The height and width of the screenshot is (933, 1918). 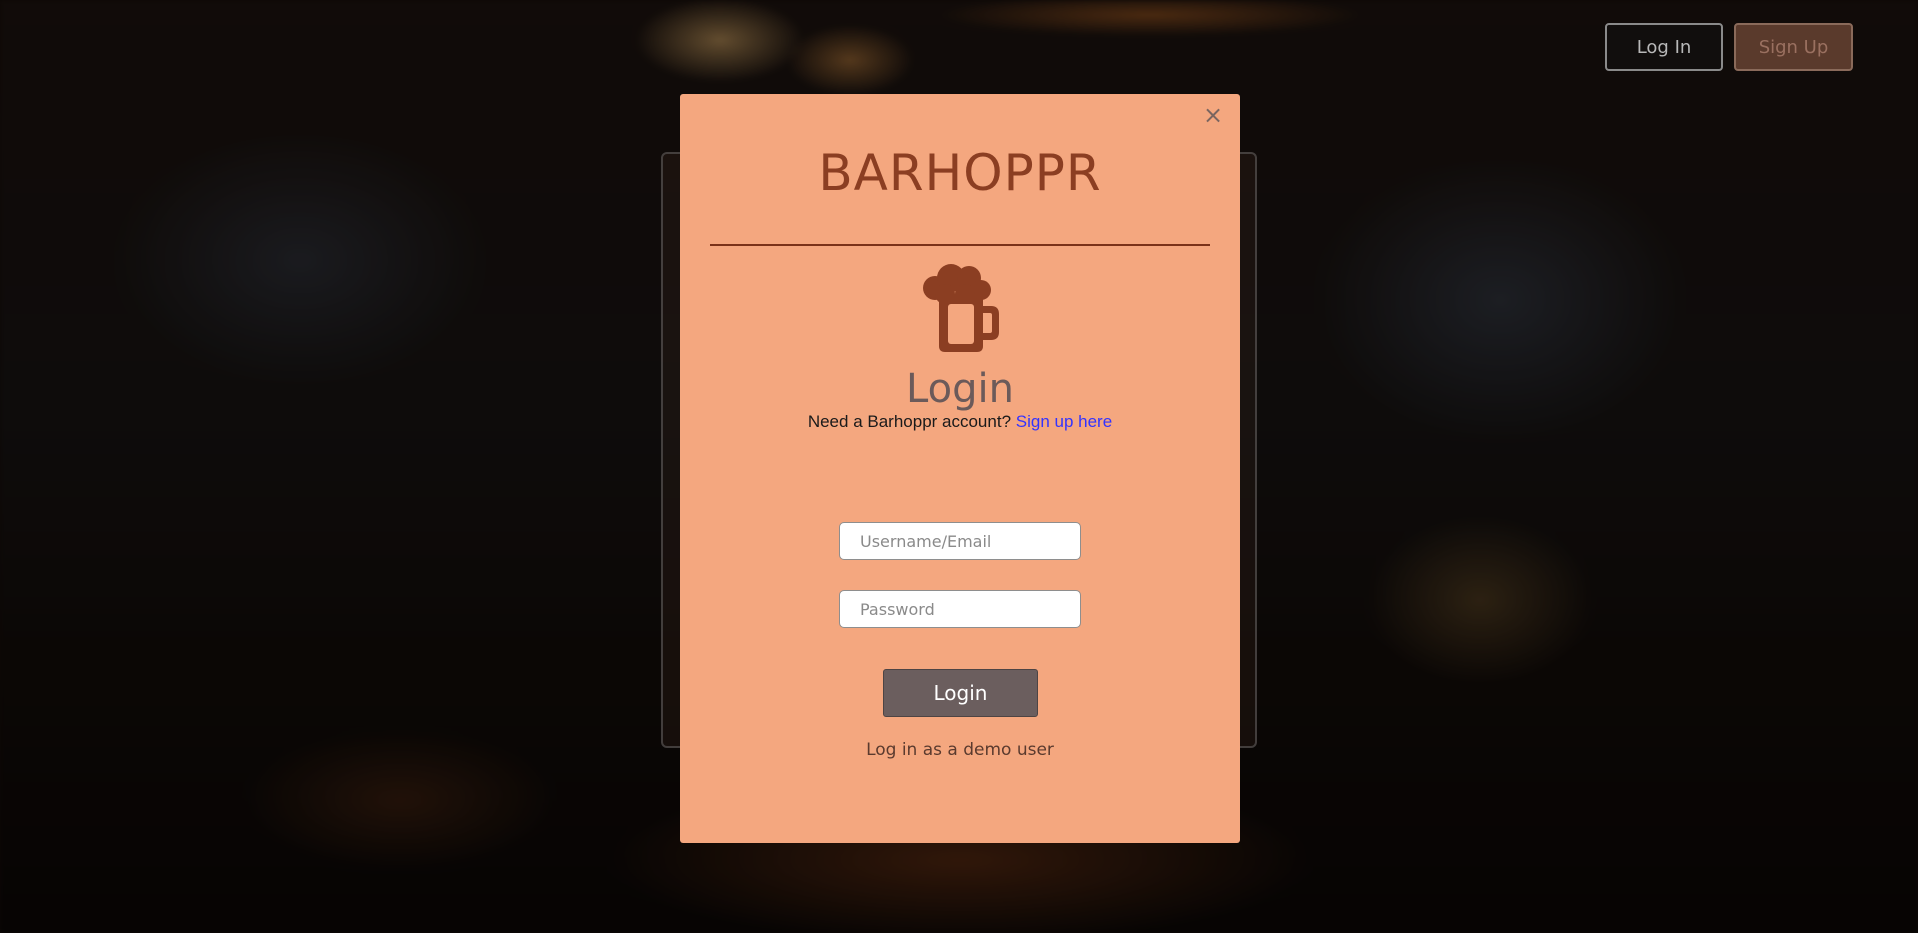 I want to click on brand-title: BARHOPPR, so click(x=960, y=173).